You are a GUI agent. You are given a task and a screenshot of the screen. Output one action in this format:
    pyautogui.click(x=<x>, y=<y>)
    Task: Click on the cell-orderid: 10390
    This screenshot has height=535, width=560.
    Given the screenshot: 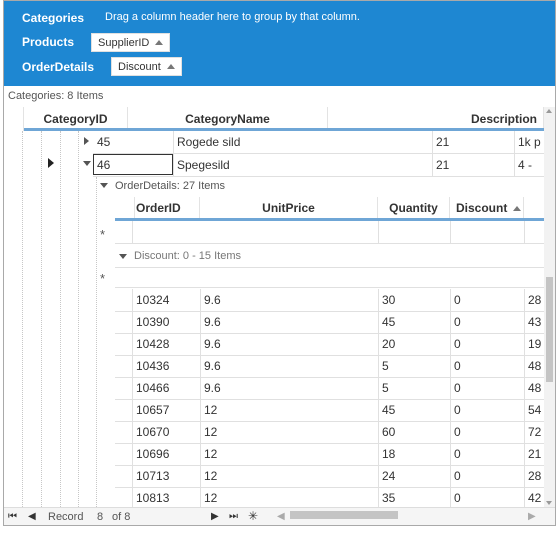 What is the action you would take?
    pyautogui.click(x=166, y=322)
    